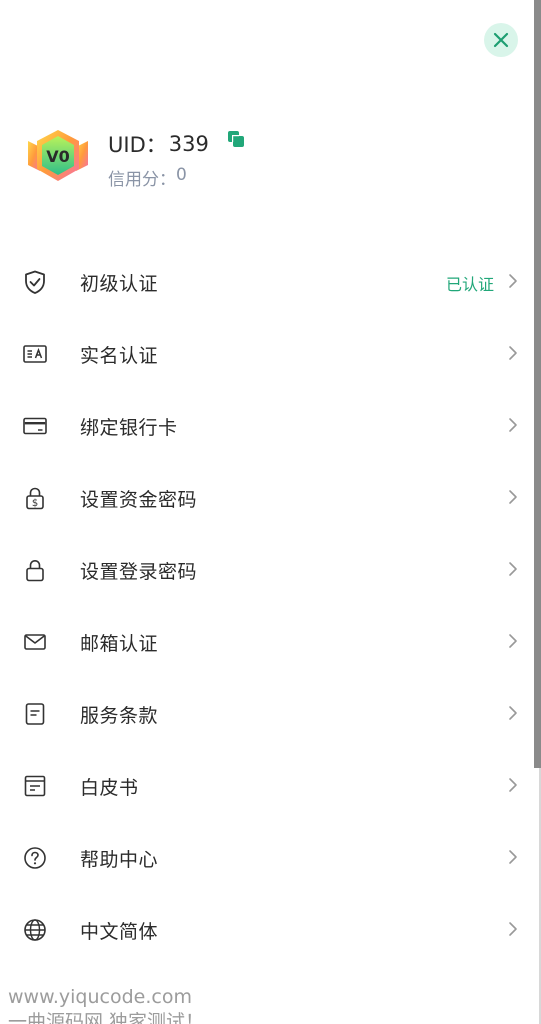 The height and width of the screenshot is (1024, 541). What do you see at coordinates (119, 716) in the screenshot?
I see `menu-item-label: 服务条款` at bounding box center [119, 716].